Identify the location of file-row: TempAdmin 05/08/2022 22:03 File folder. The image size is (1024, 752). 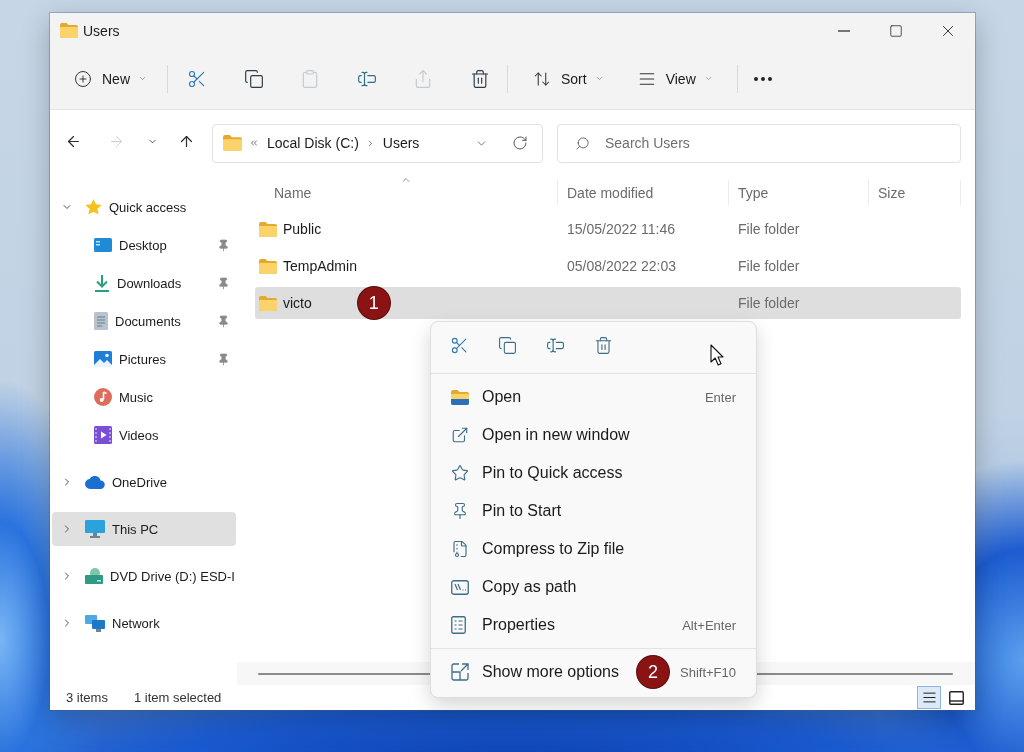
(608, 266).